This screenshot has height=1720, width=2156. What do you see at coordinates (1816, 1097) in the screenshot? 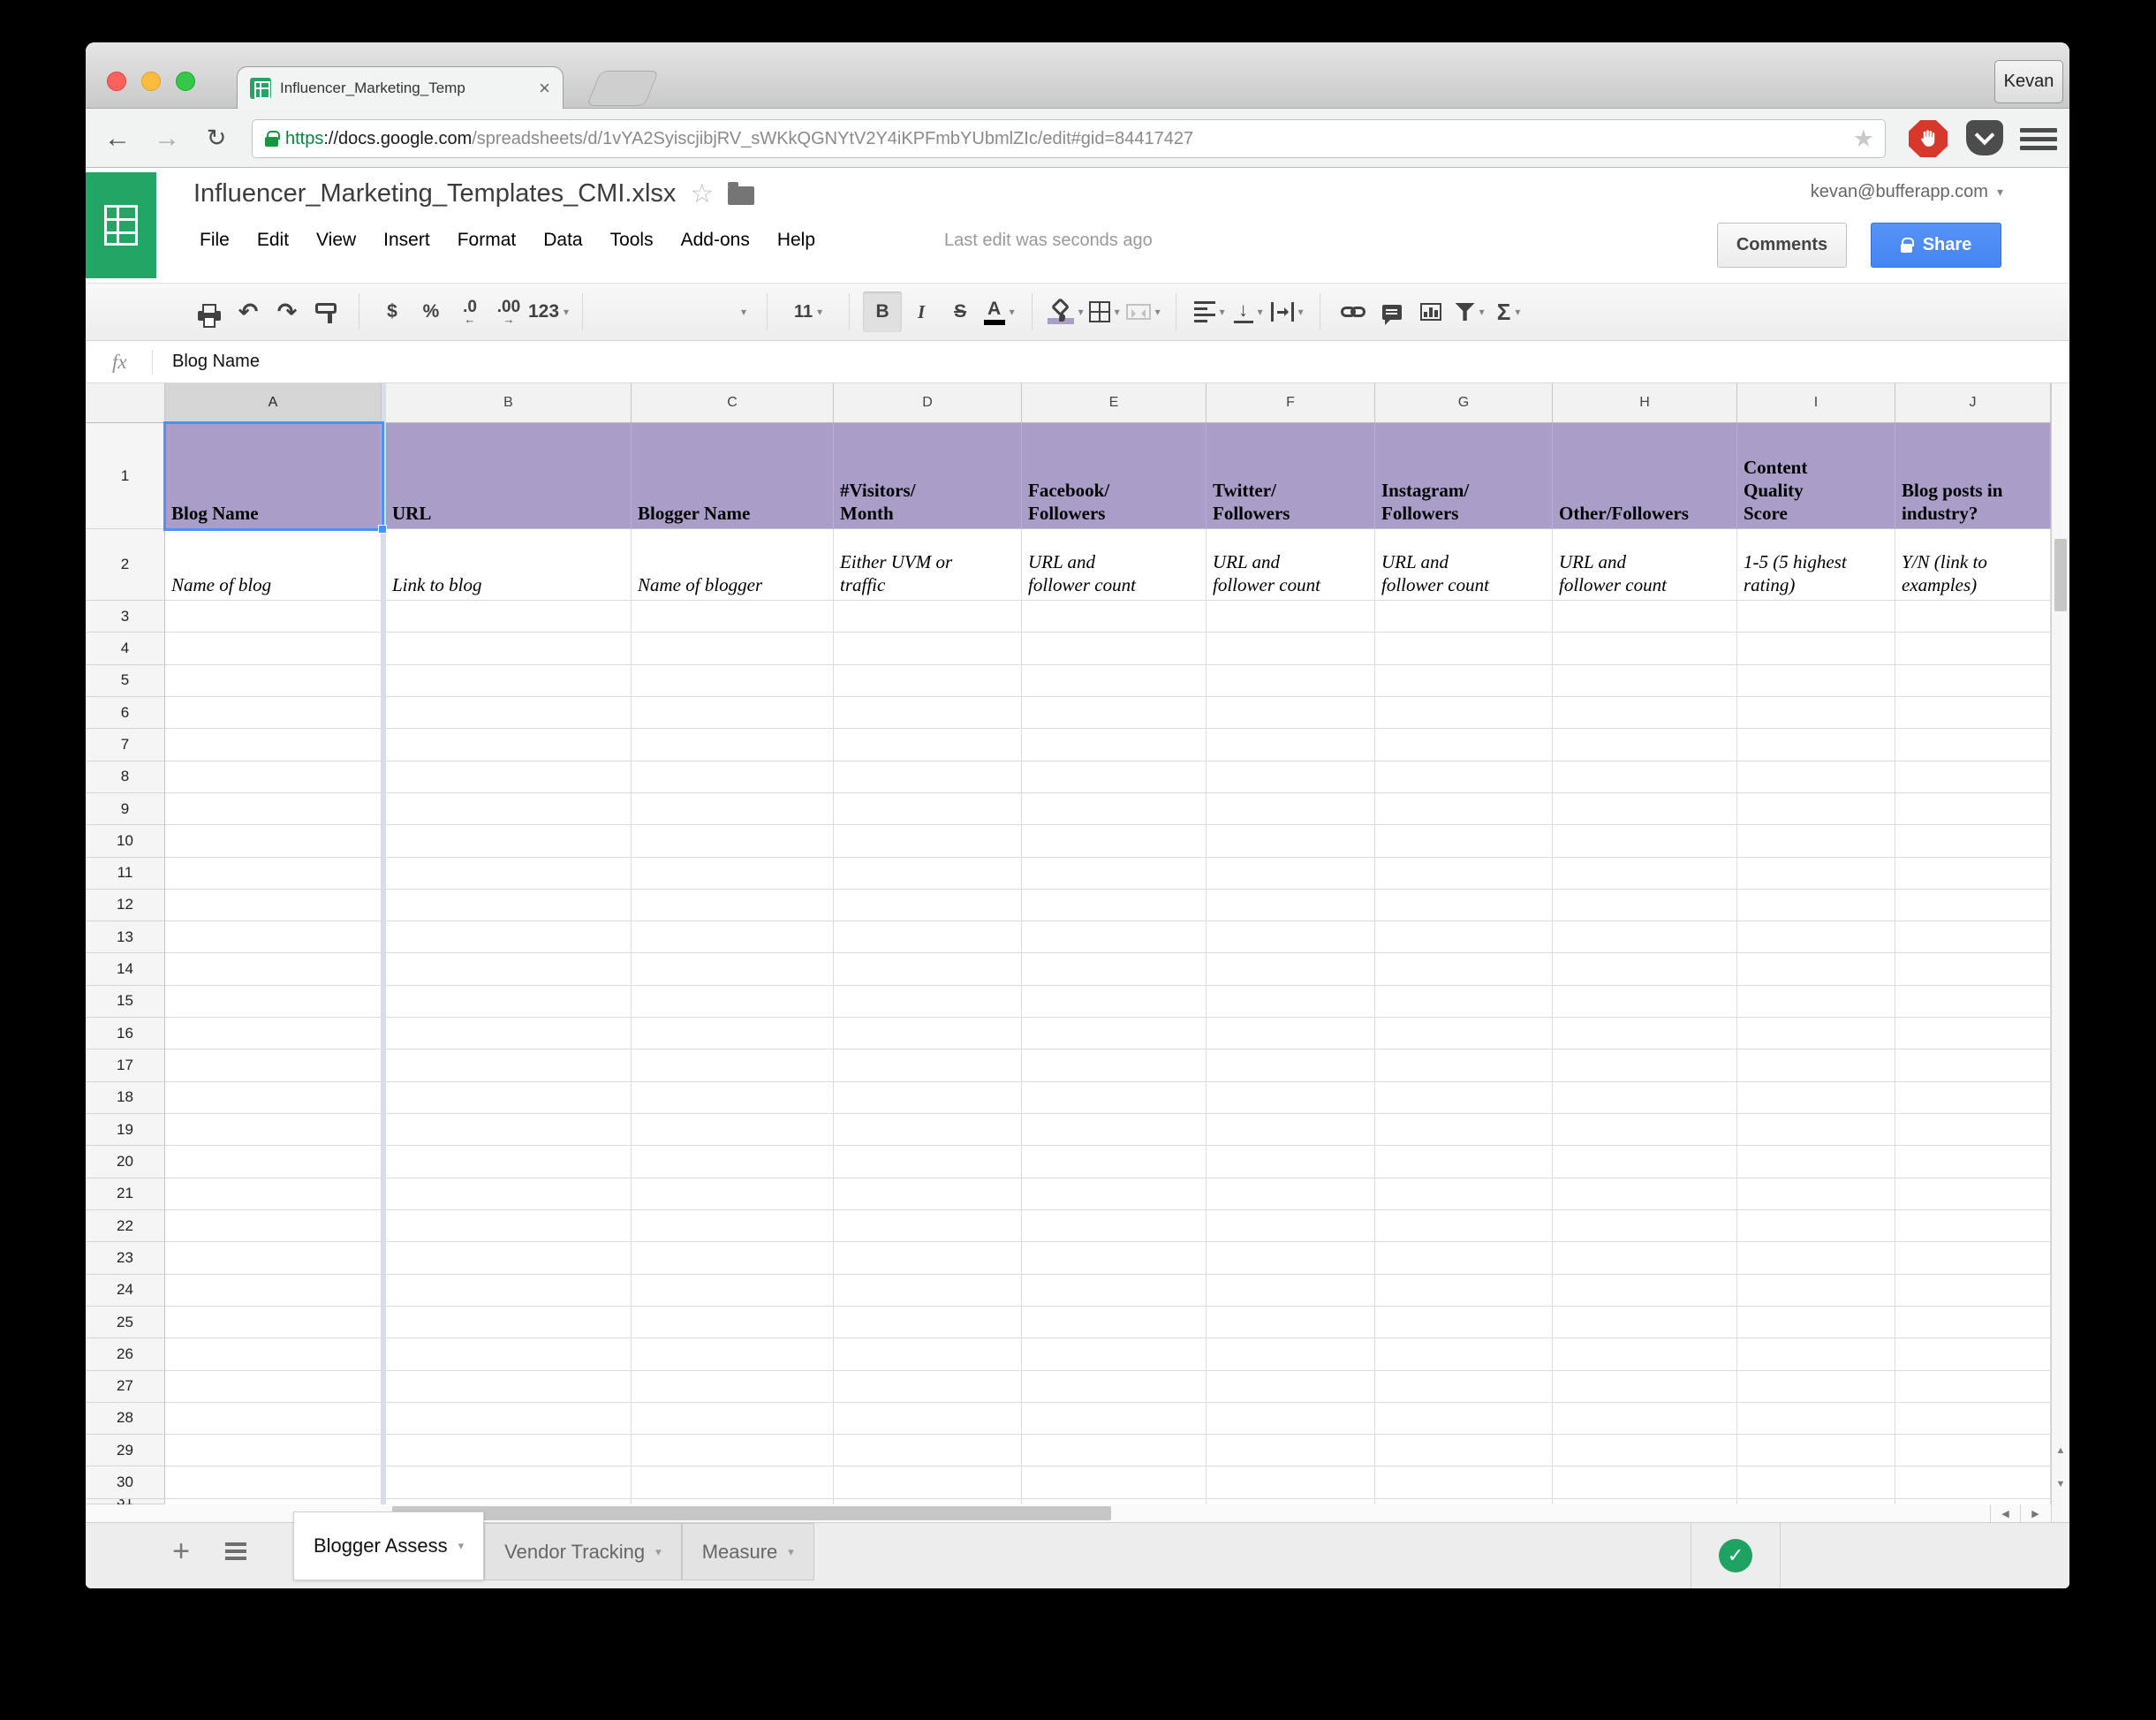
I see `cell-I18` at bounding box center [1816, 1097].